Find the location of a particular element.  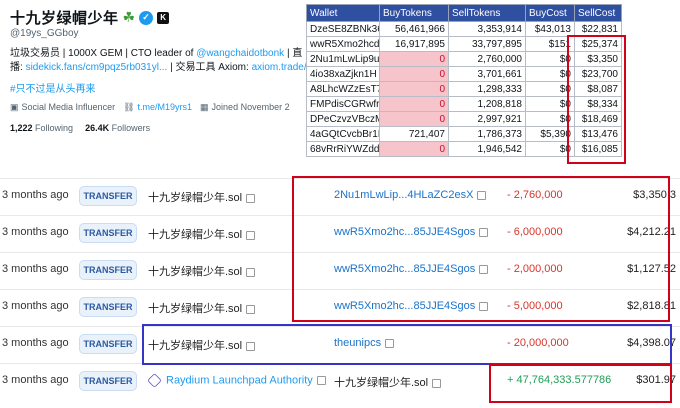

followers-link: 26.4K Followers is located at coordinates (117, 128).